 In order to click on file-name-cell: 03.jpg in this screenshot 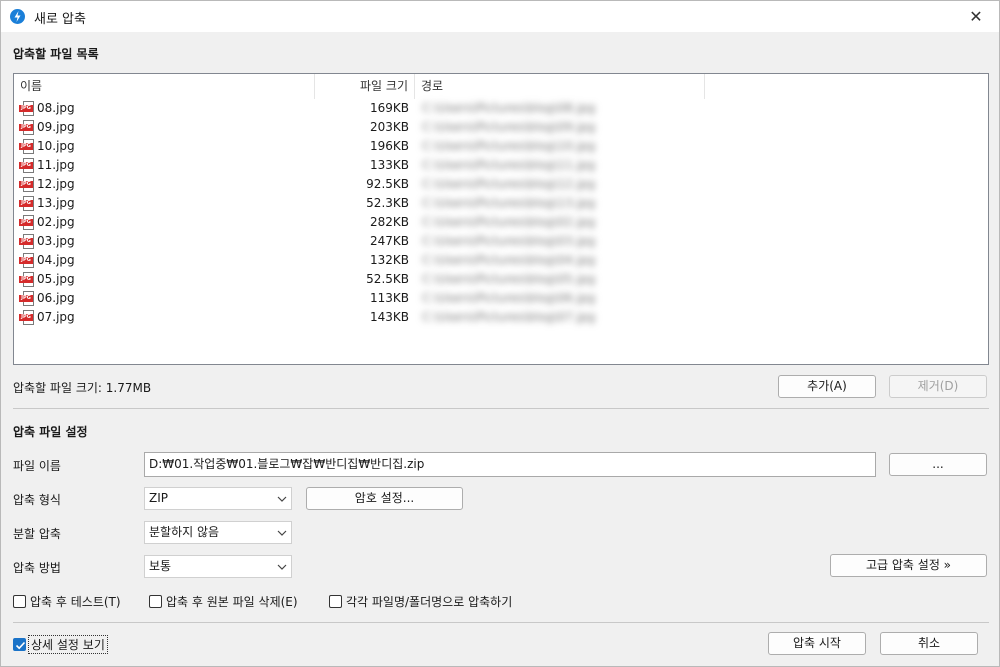, I will do `click(56, 241)`.